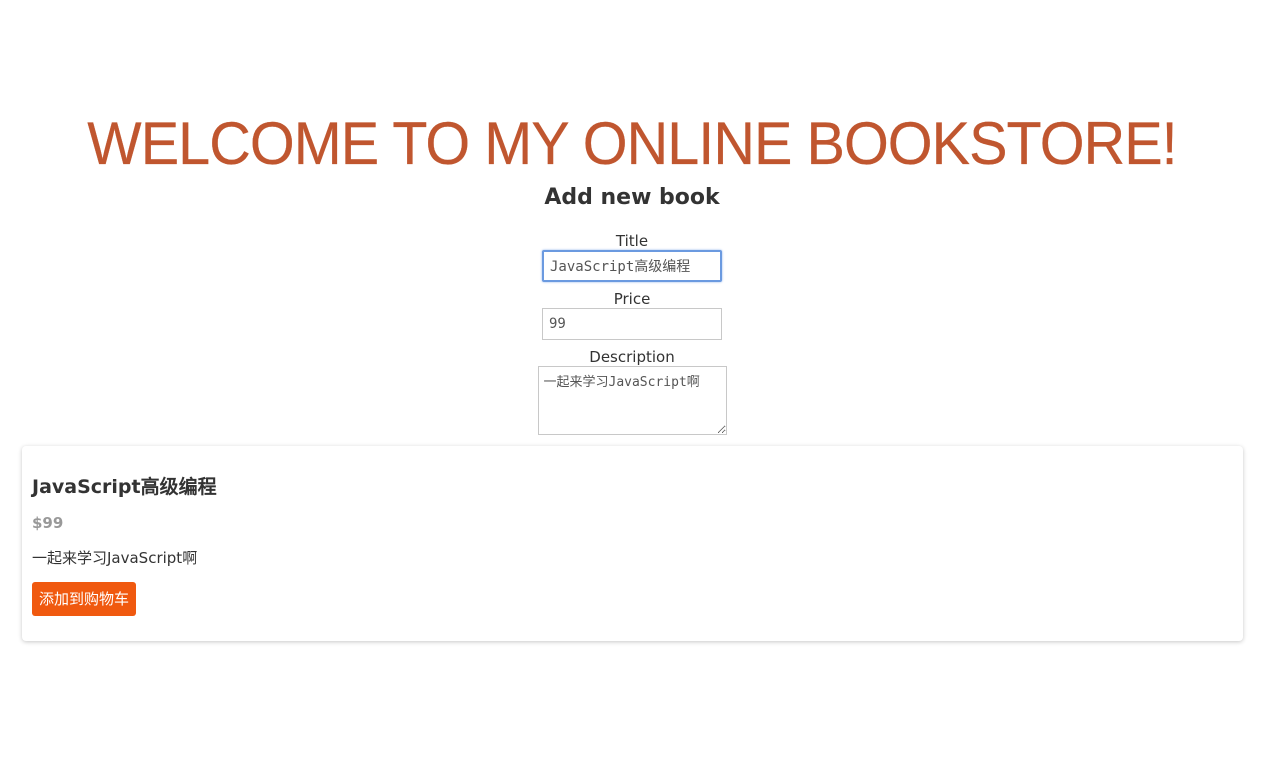 This screenshot has width=1264, height=778. Describe the element at coordinates (632, 266) in the screenshot. I see `title-input` at that location.